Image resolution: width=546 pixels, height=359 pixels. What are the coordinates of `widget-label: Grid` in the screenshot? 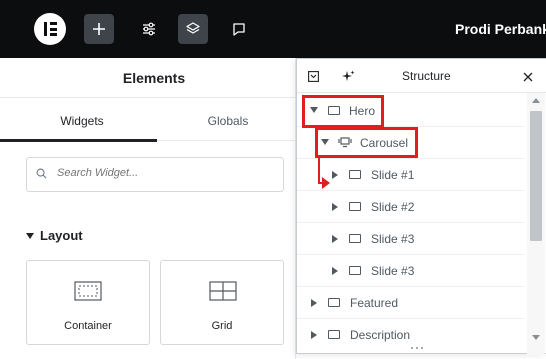 It's located at (222, 326).